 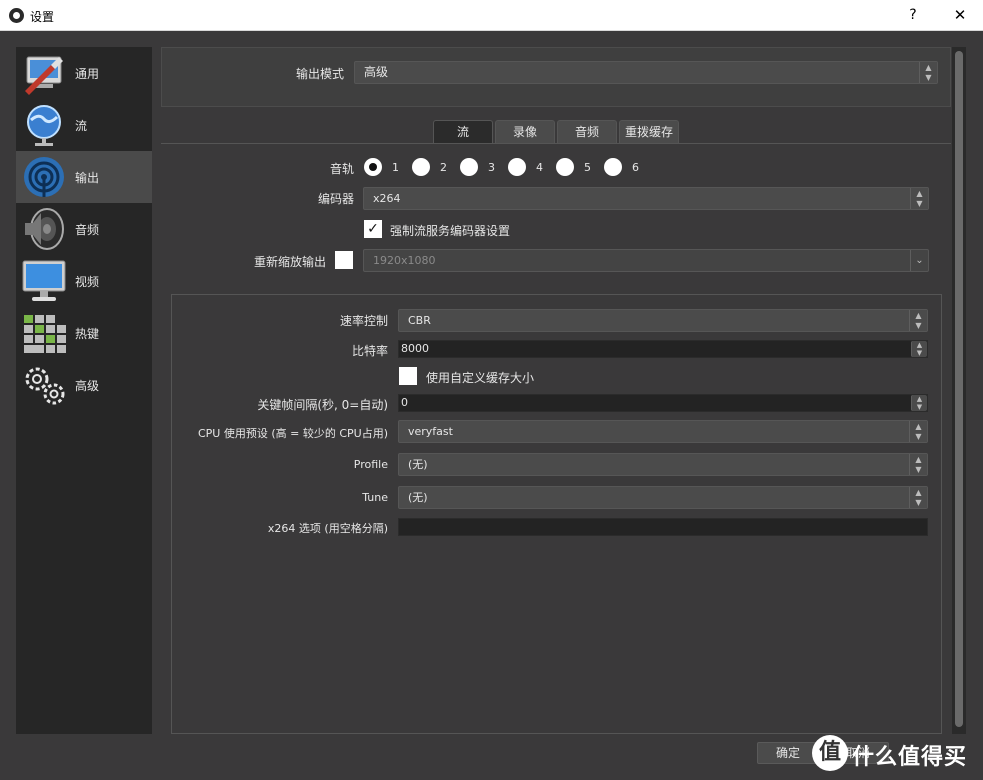 What do you see at coordinates (319, 74) in the screenshot?
I see `output-mode-label: 输出模式` at bounding box center [319, 74].